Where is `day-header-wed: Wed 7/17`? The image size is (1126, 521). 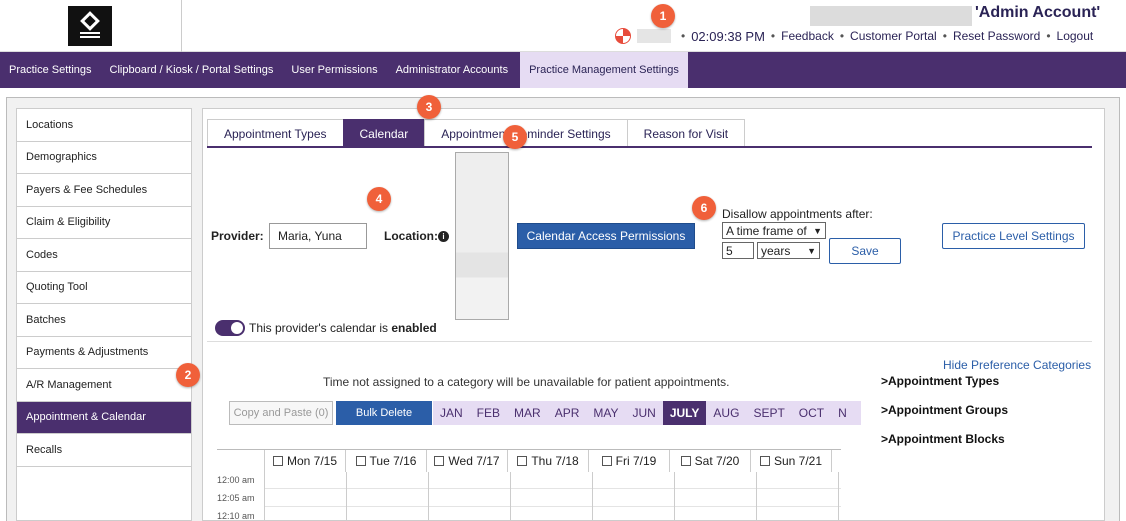 day-header-wed: Wed 7/17 is located at coordinates (467, 461).